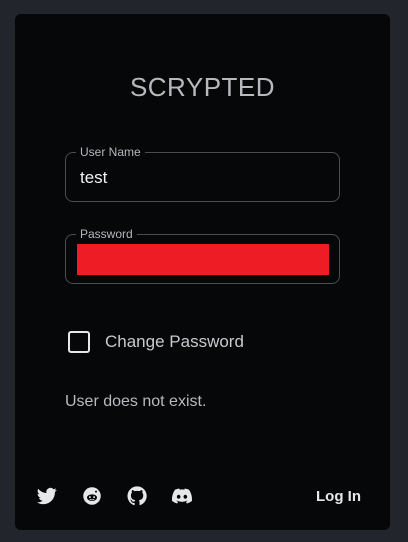 Image resolution: width=408 pixels, height=542 pixels. What do you see at coordinates (136, 401) in the screenshot?
I see `error-message: User does not exist.` at bounding box center [136, 401].